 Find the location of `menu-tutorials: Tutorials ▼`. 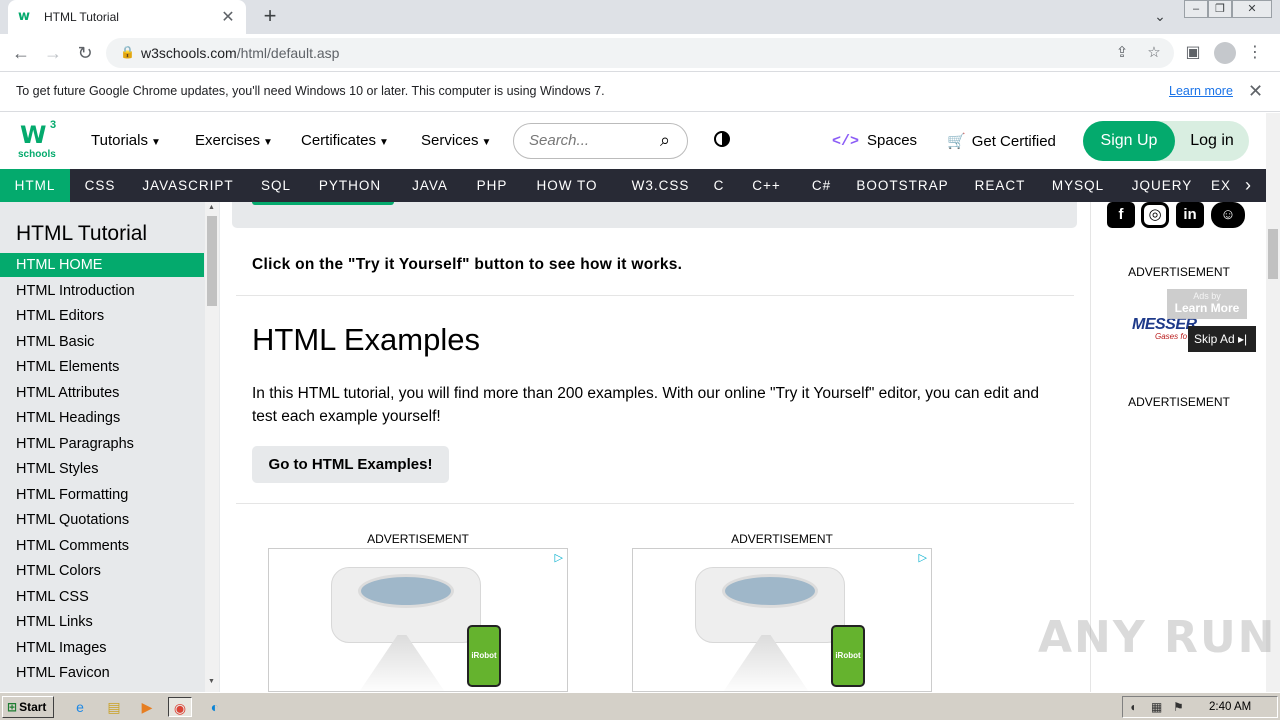

menu-tutorials: Tutorials ▼ is located at coordinates (126, 140).